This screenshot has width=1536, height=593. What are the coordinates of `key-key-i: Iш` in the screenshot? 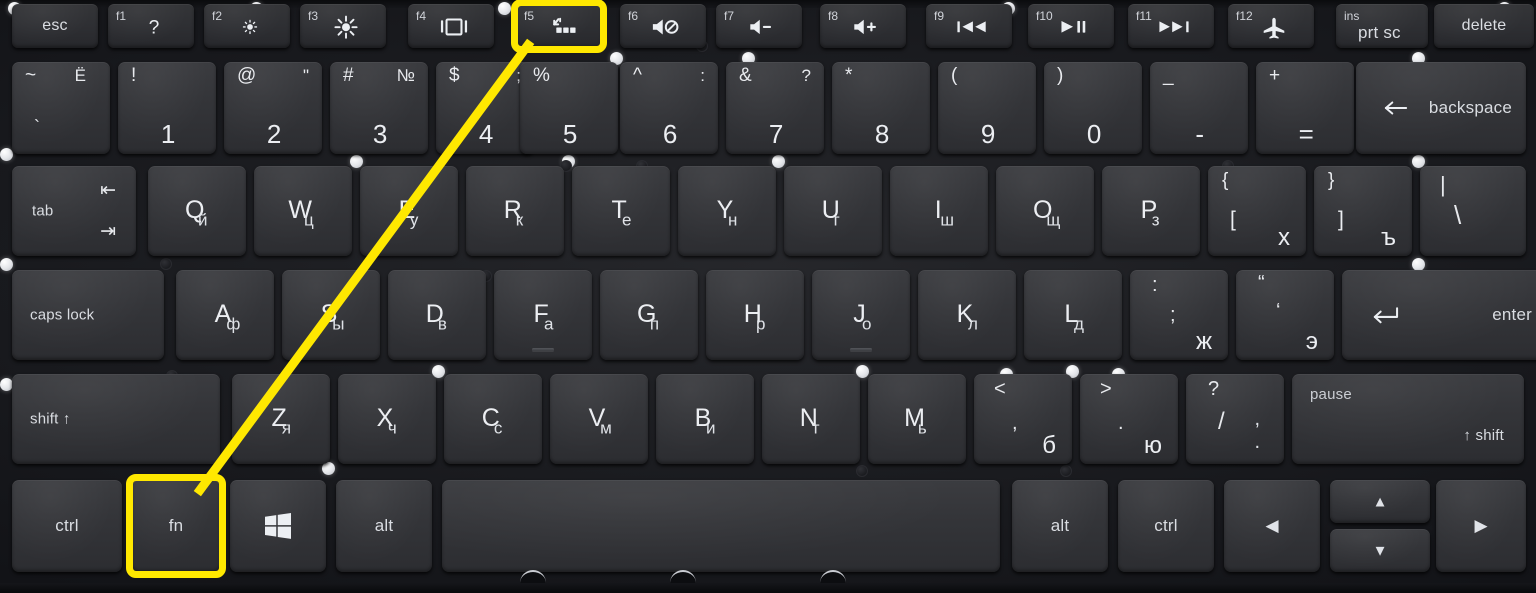 It's located at (939, 211).